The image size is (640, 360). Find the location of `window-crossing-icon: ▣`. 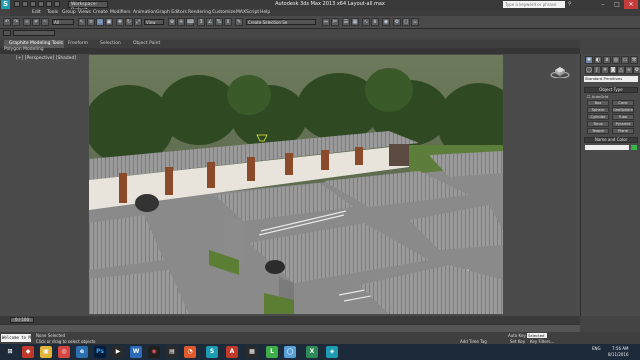

window-crossing-icon: ▣ is located at coordinates (109, 22).